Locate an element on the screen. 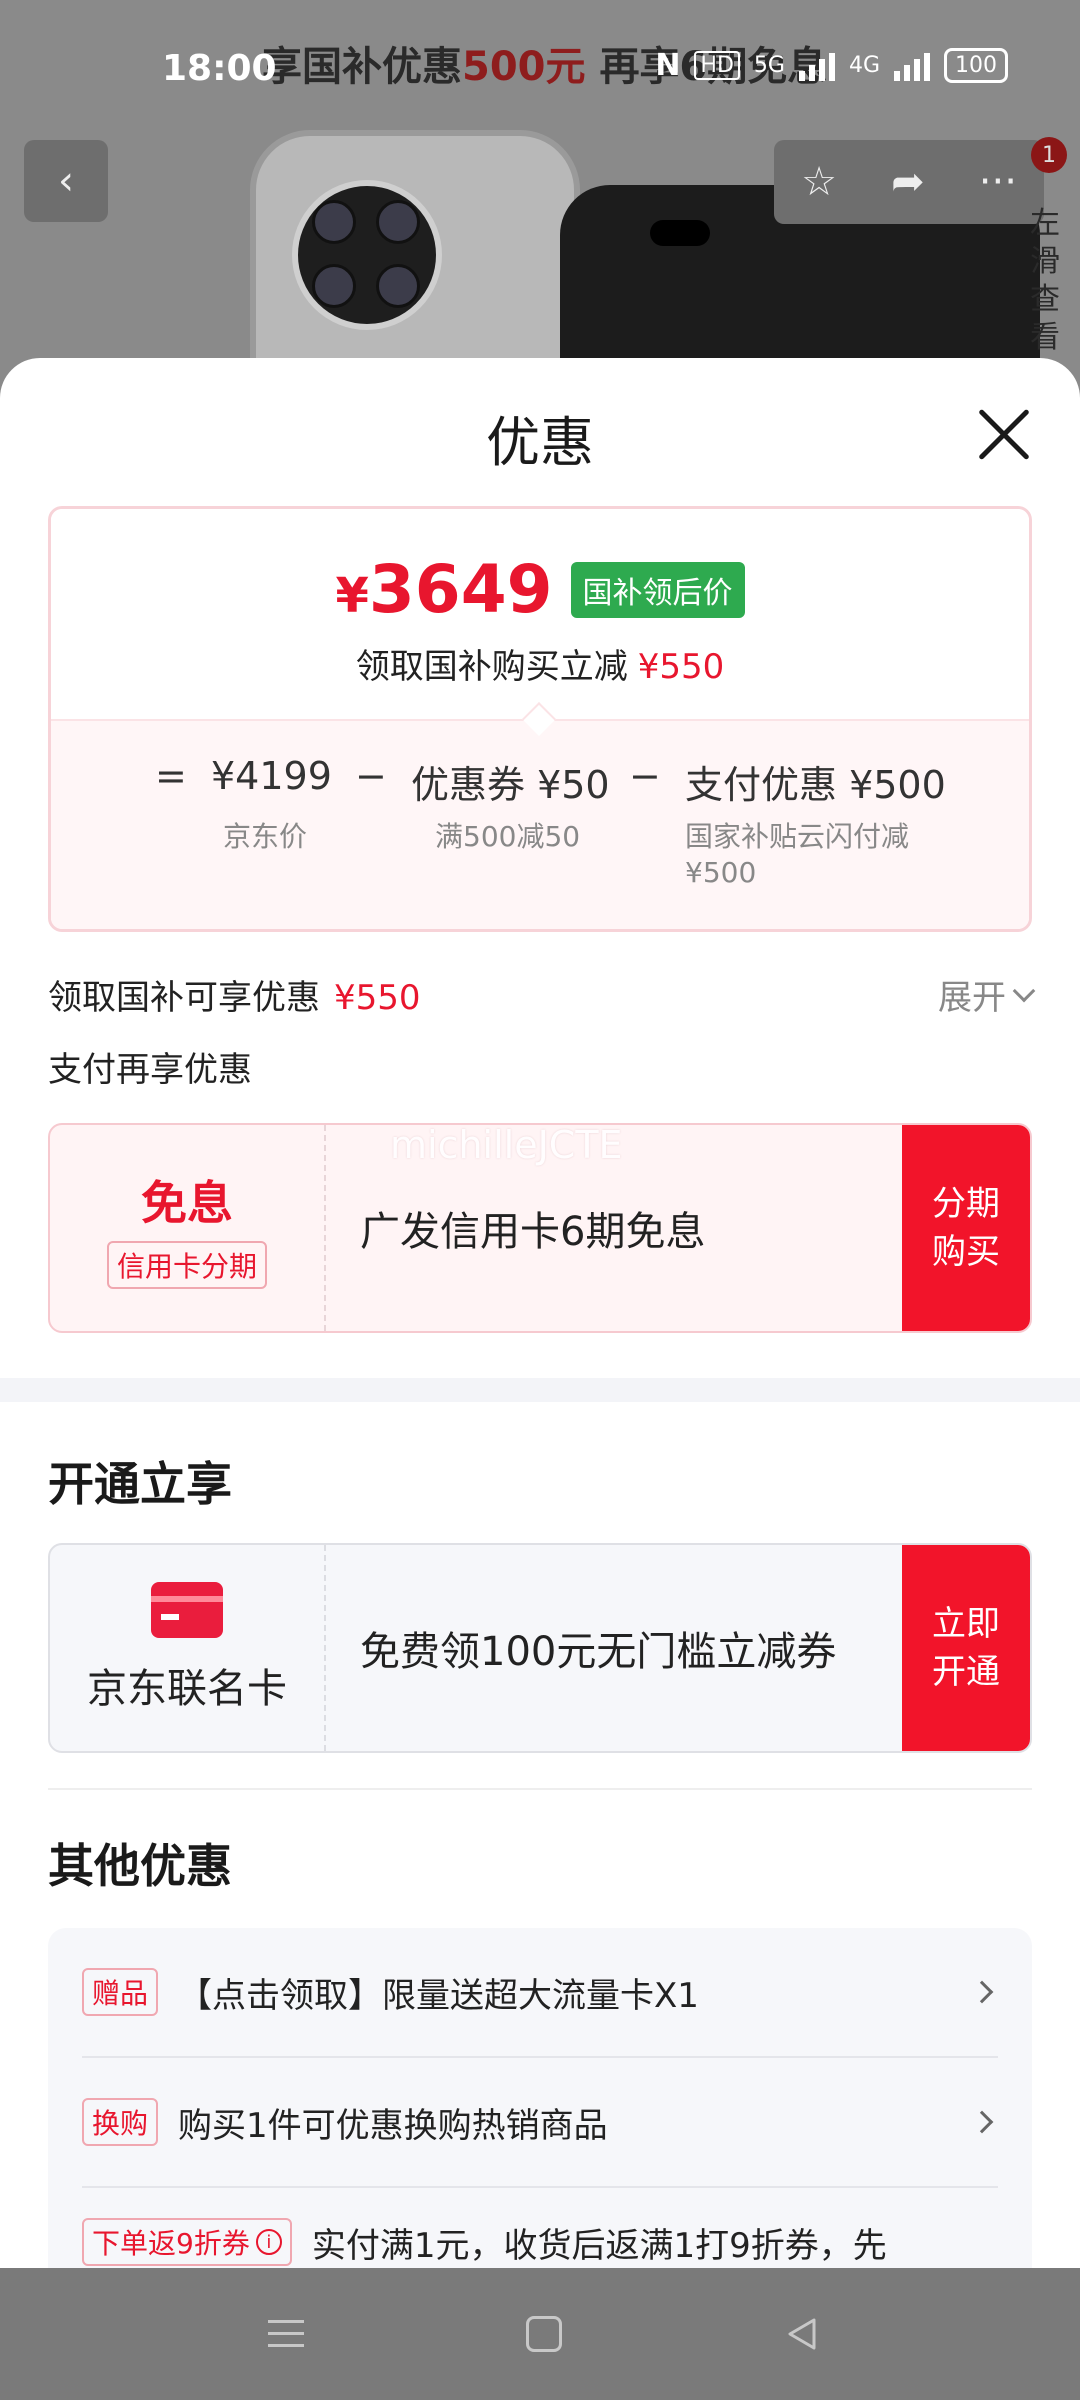 The width and height of the screenshot is (1080, 2400). chevron-down-icon is located at coordinates (1024, 990).